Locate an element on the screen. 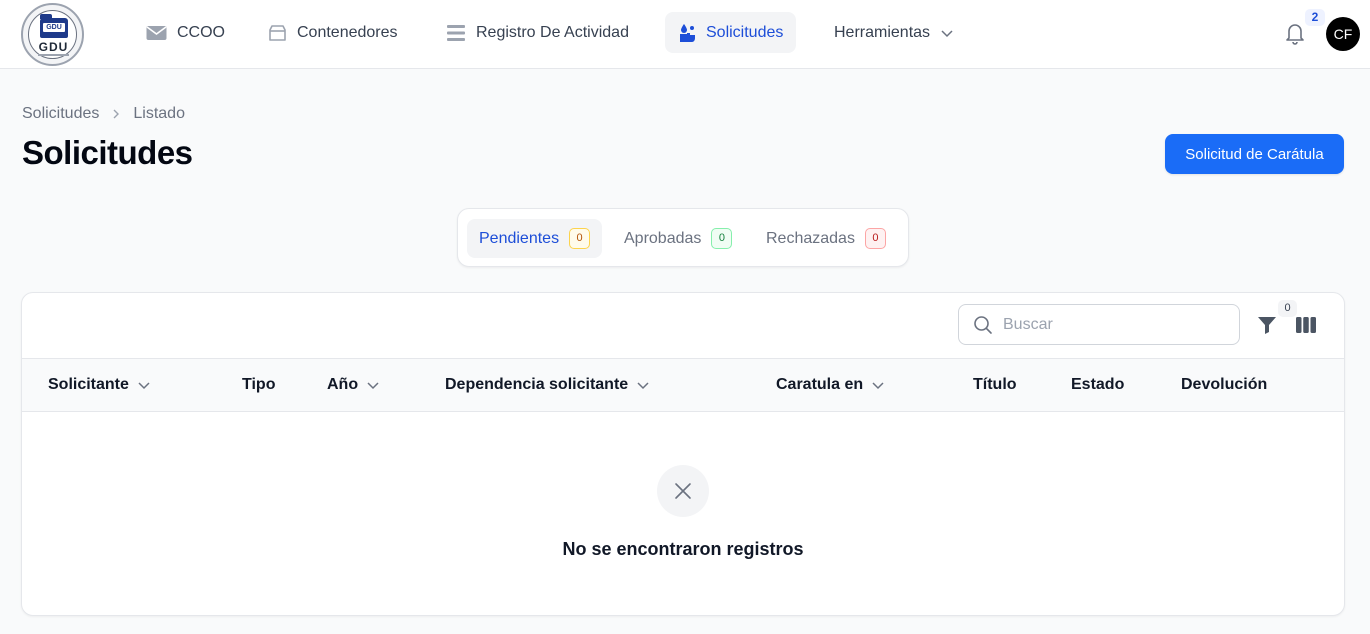 This screenshot has width=1370, height=634. nav-item-label: Solicitudes is located at coordinates (745, 32).